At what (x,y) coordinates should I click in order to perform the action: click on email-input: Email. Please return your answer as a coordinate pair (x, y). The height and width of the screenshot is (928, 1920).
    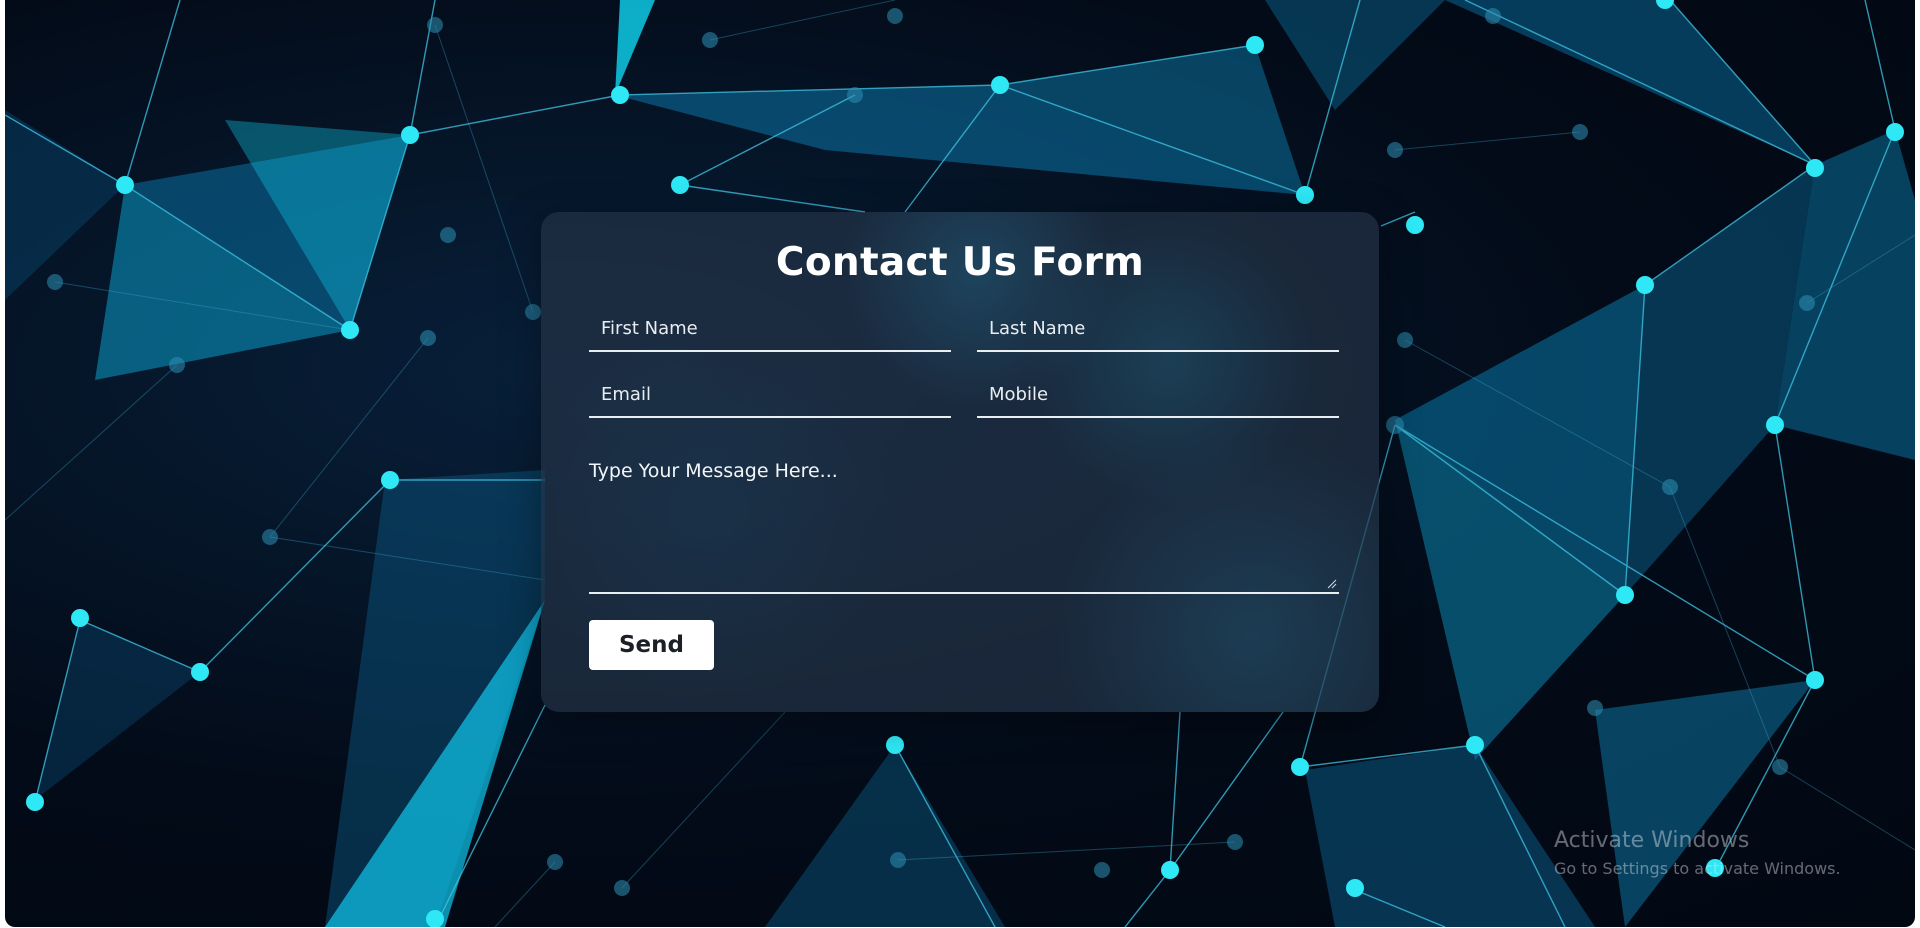
    Looking at the image, I should click on (770, 397).